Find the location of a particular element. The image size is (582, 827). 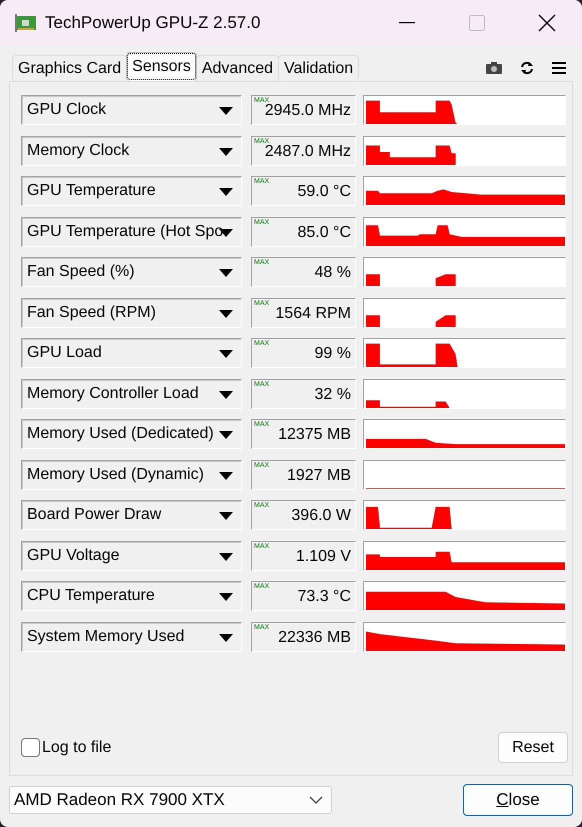

sensor-select: GPU Load is located at coordinates (131, 353).